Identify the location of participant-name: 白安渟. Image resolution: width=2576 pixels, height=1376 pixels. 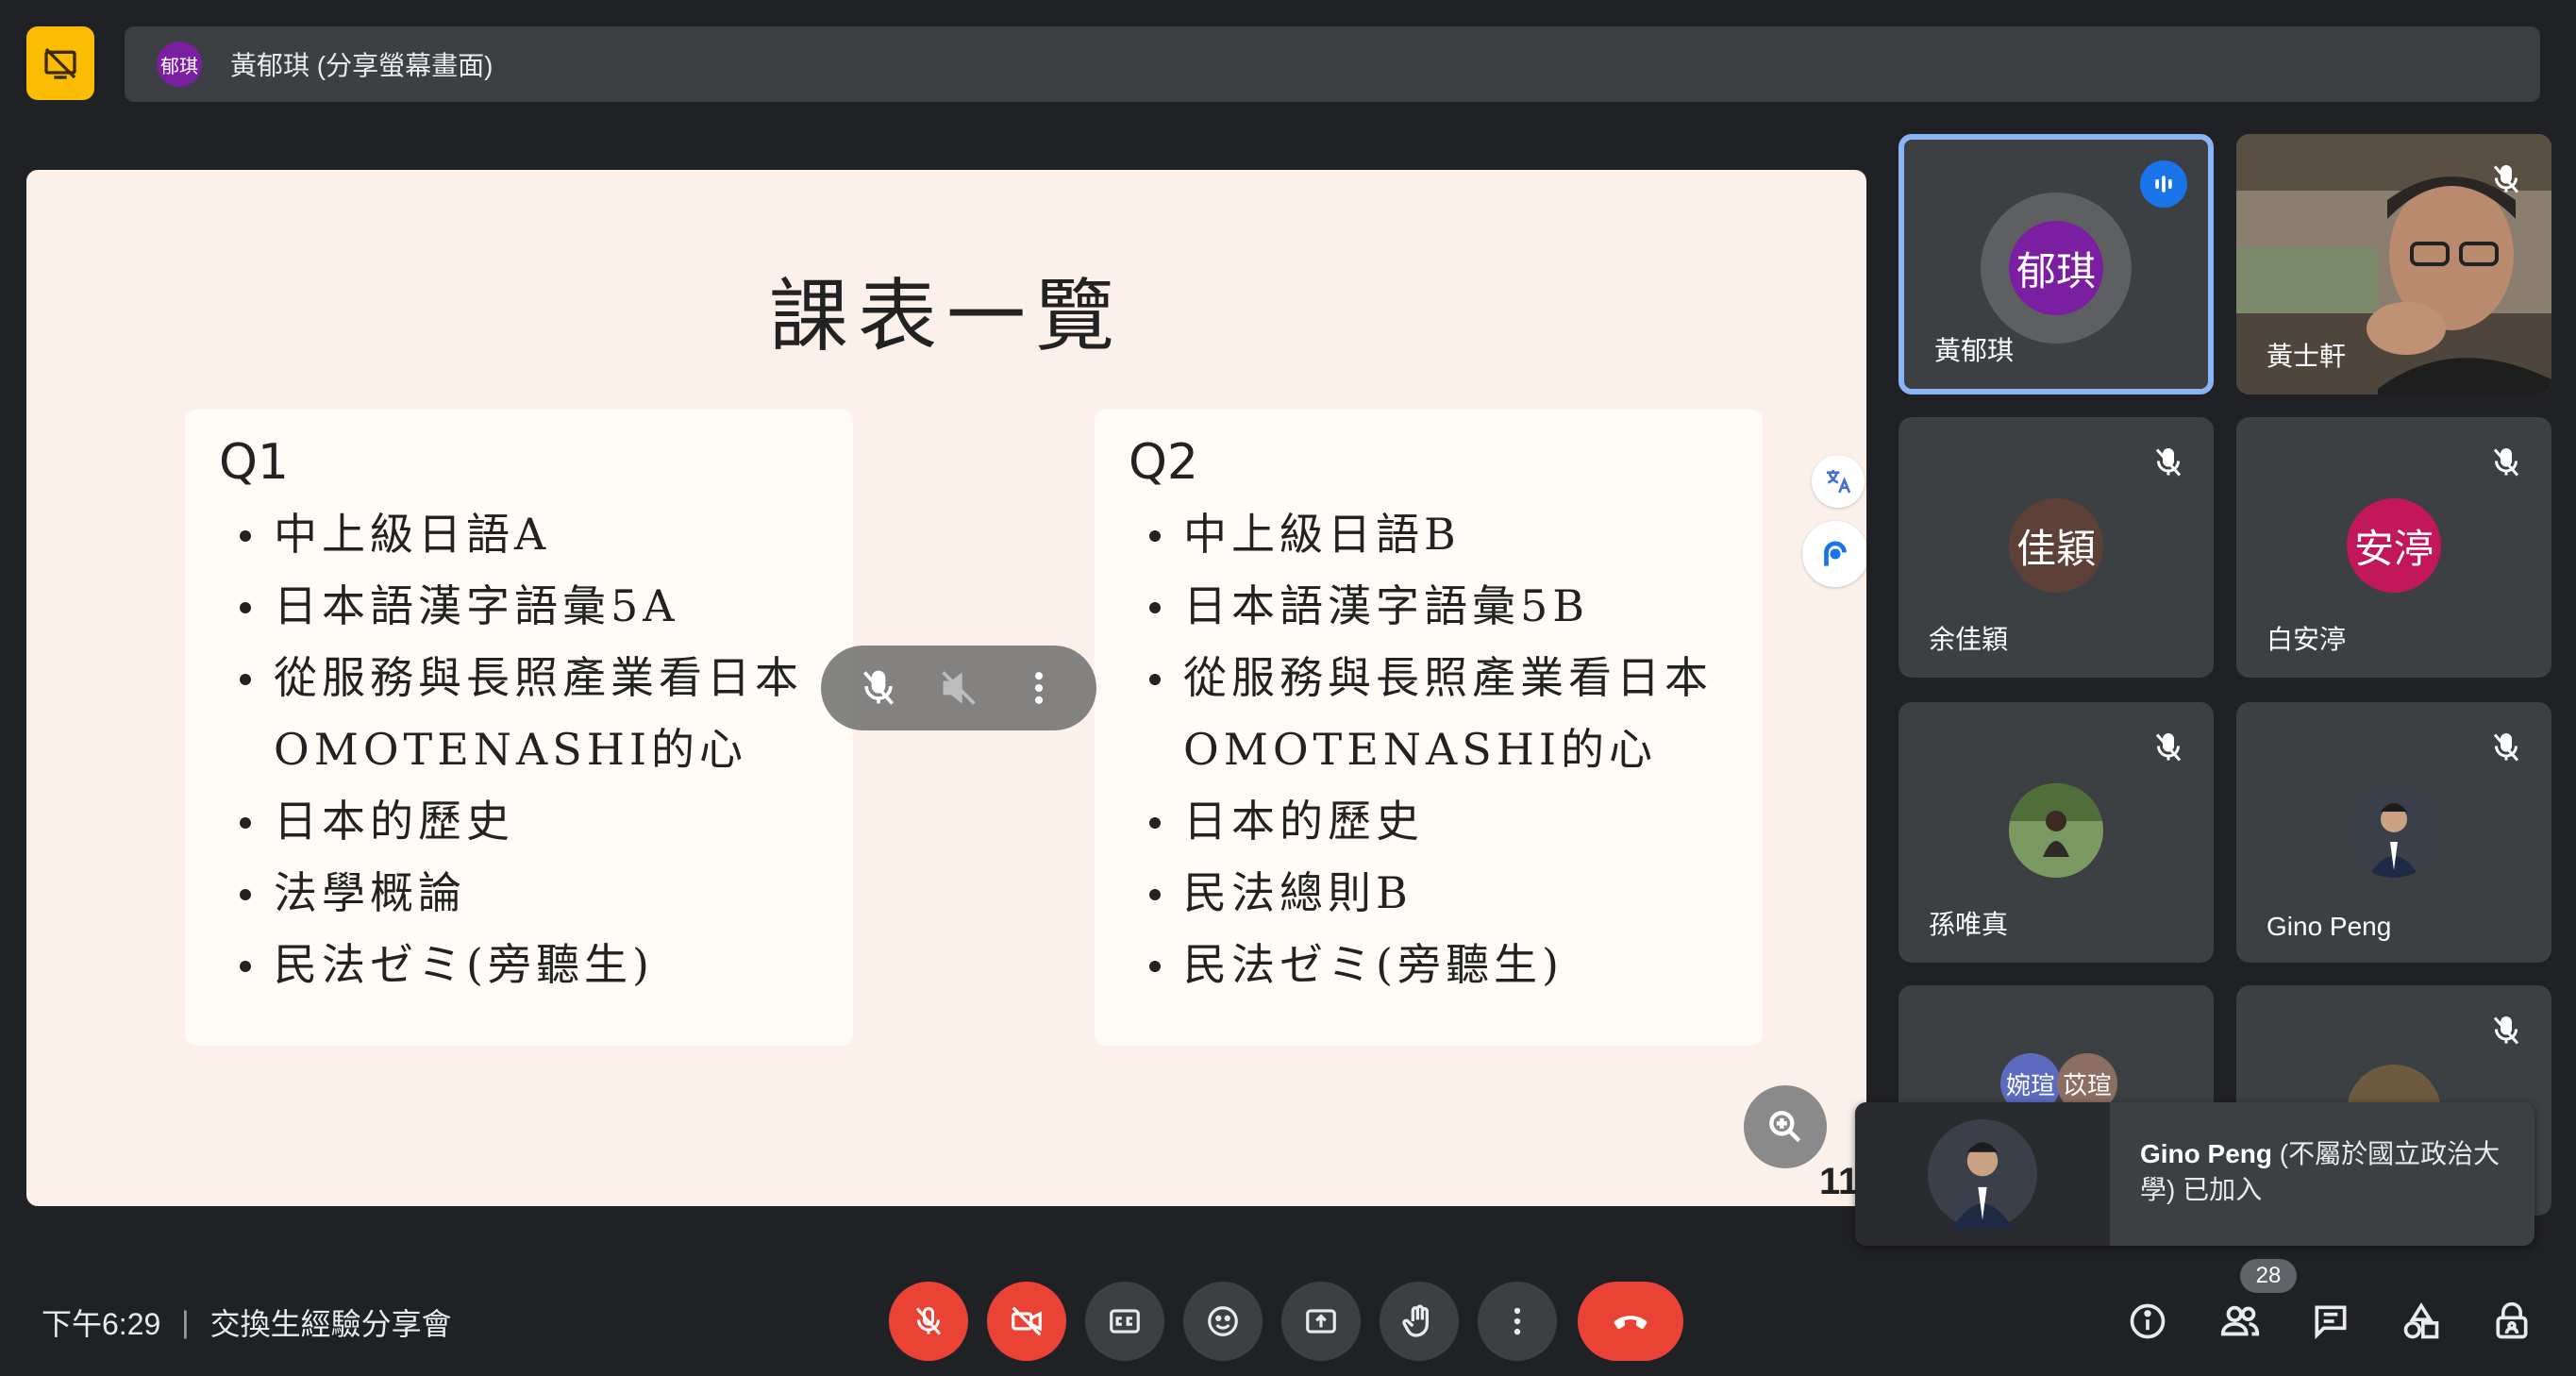
(2307, 639).